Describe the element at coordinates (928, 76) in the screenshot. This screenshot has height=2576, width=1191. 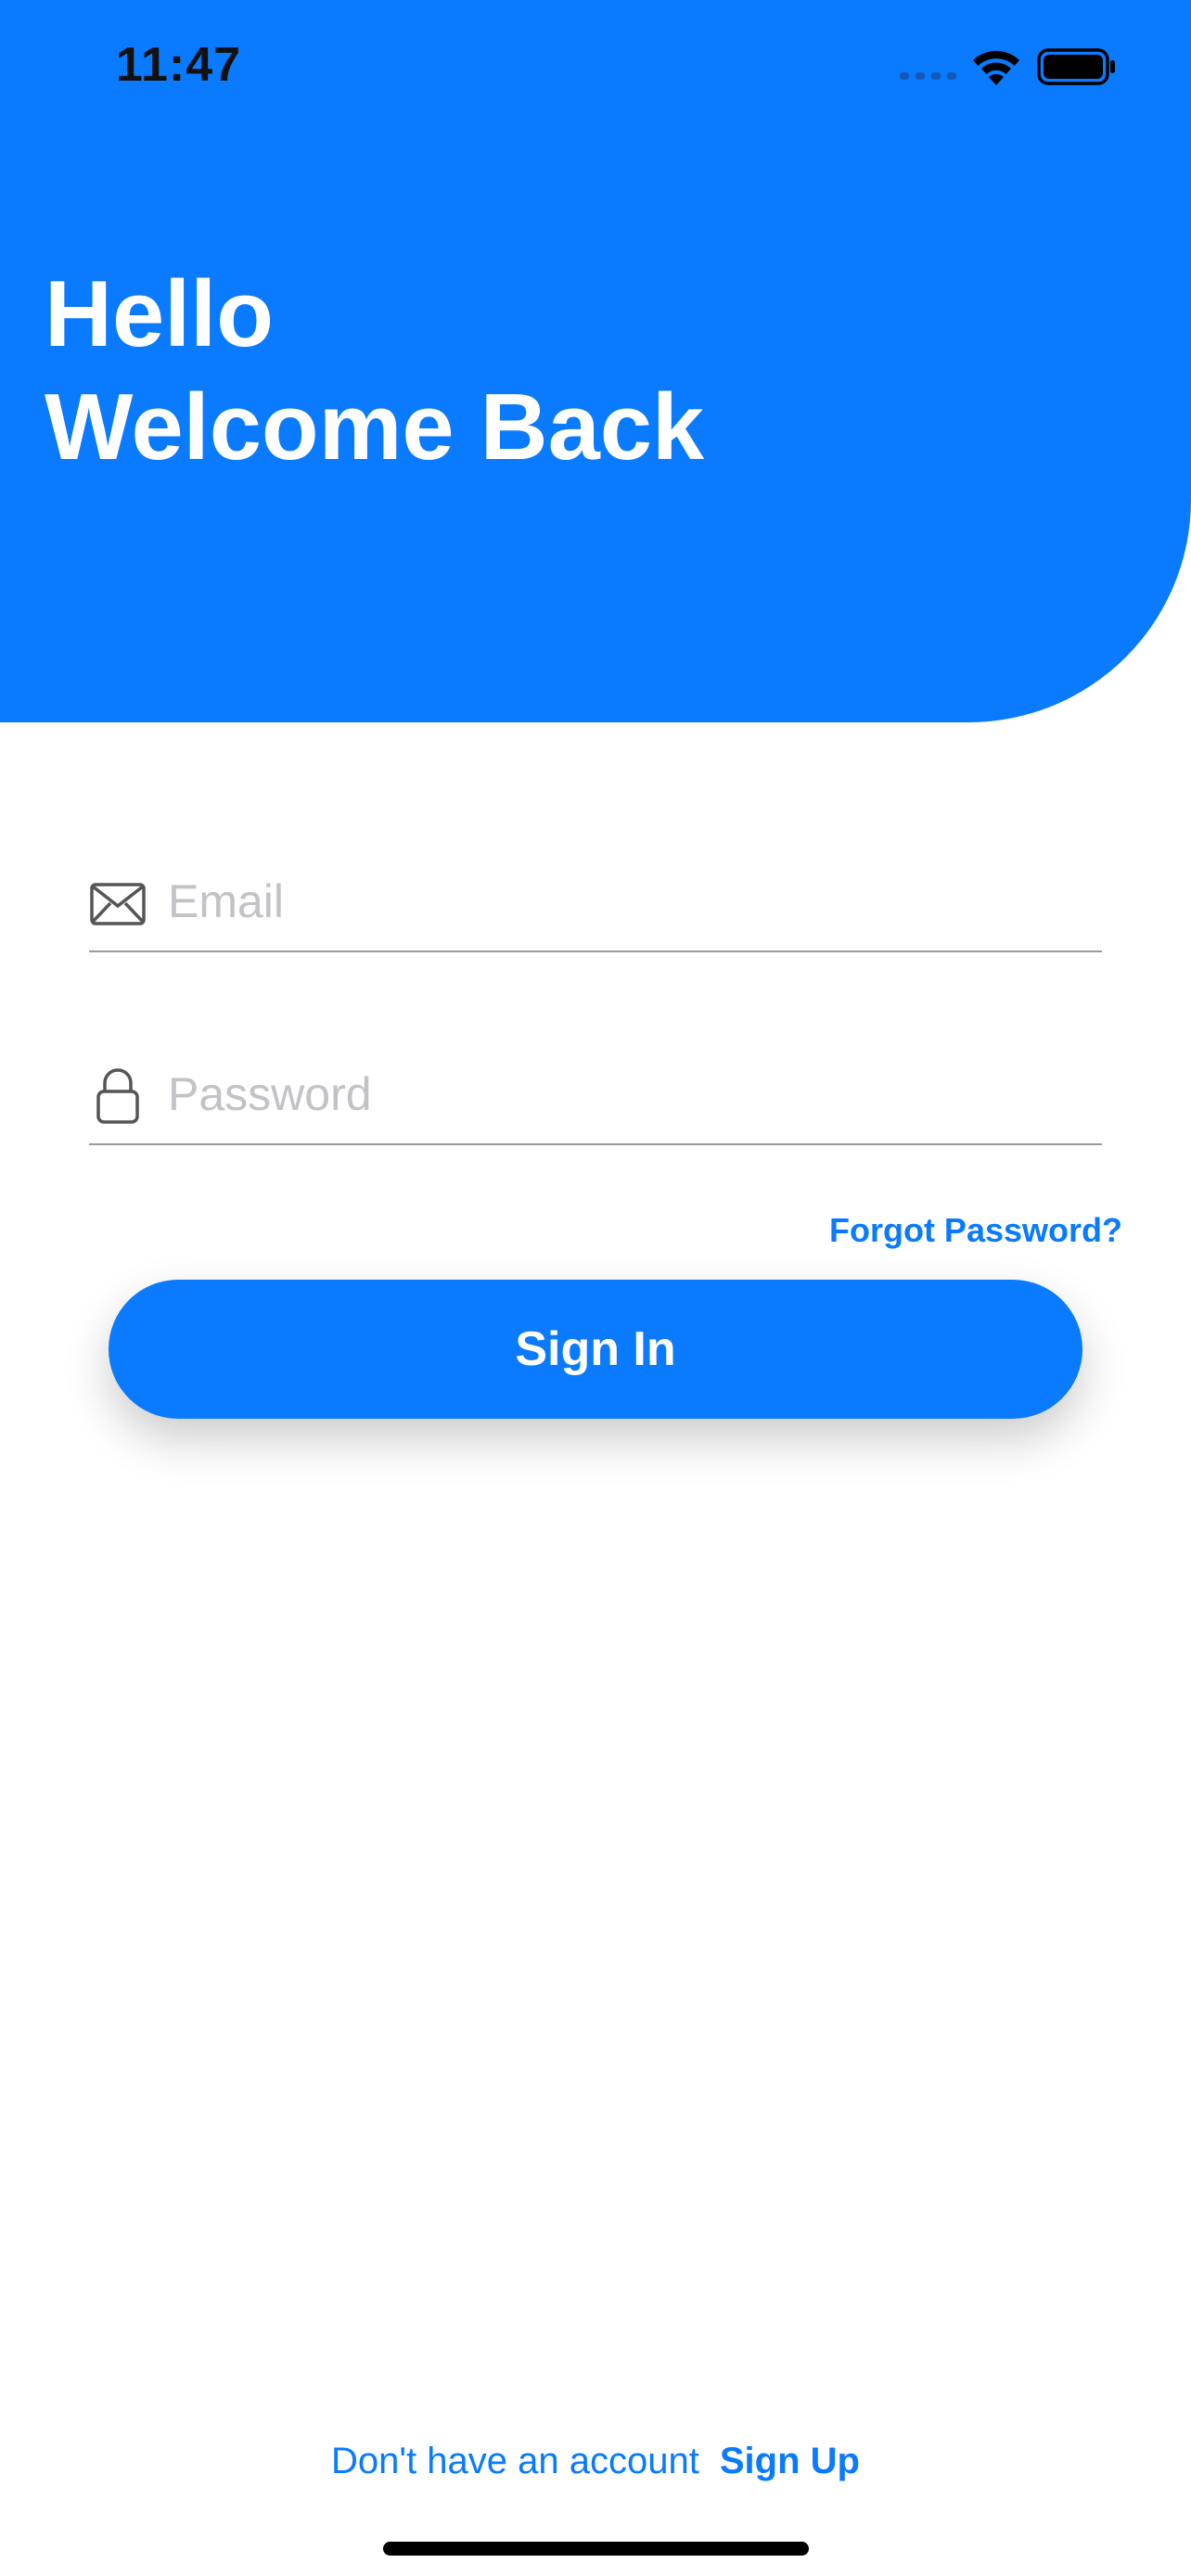
I see `cellular-signal-icon` at that location.